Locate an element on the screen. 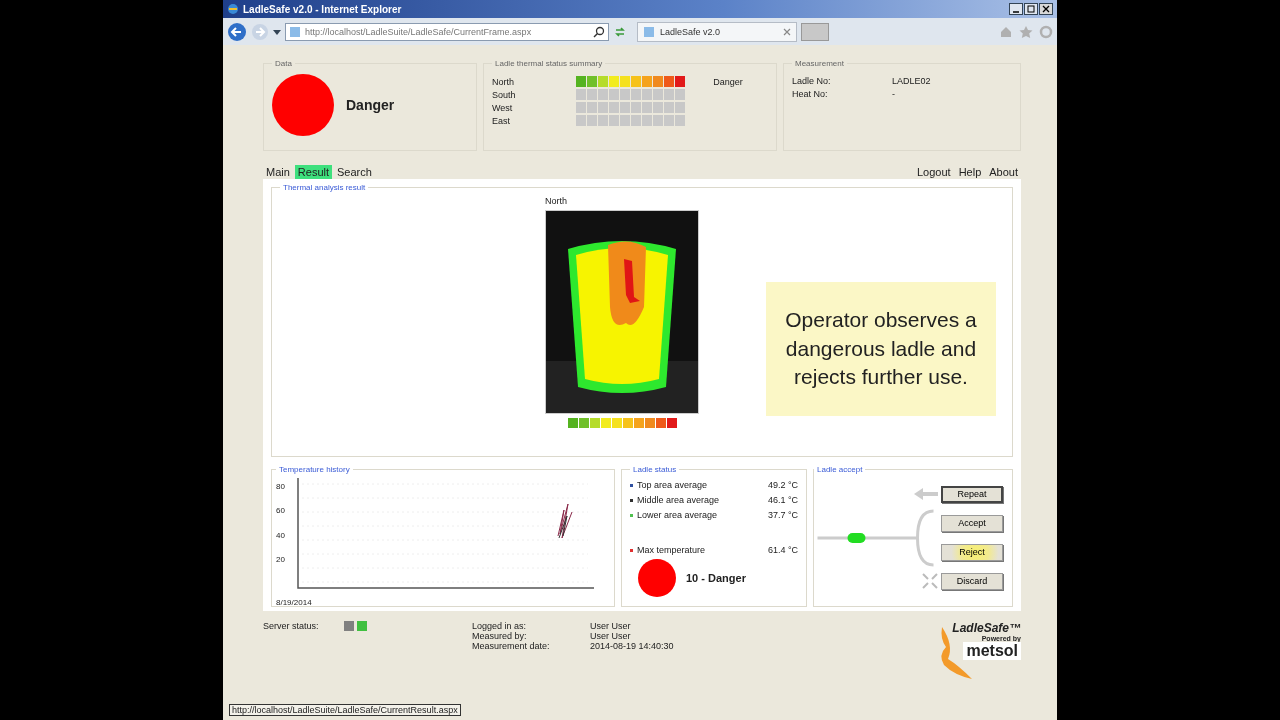 The width and height of the screenshot is (1280, 720). info-value: 2014-08-19 14:40:30 is located at coordinates (632, 646).